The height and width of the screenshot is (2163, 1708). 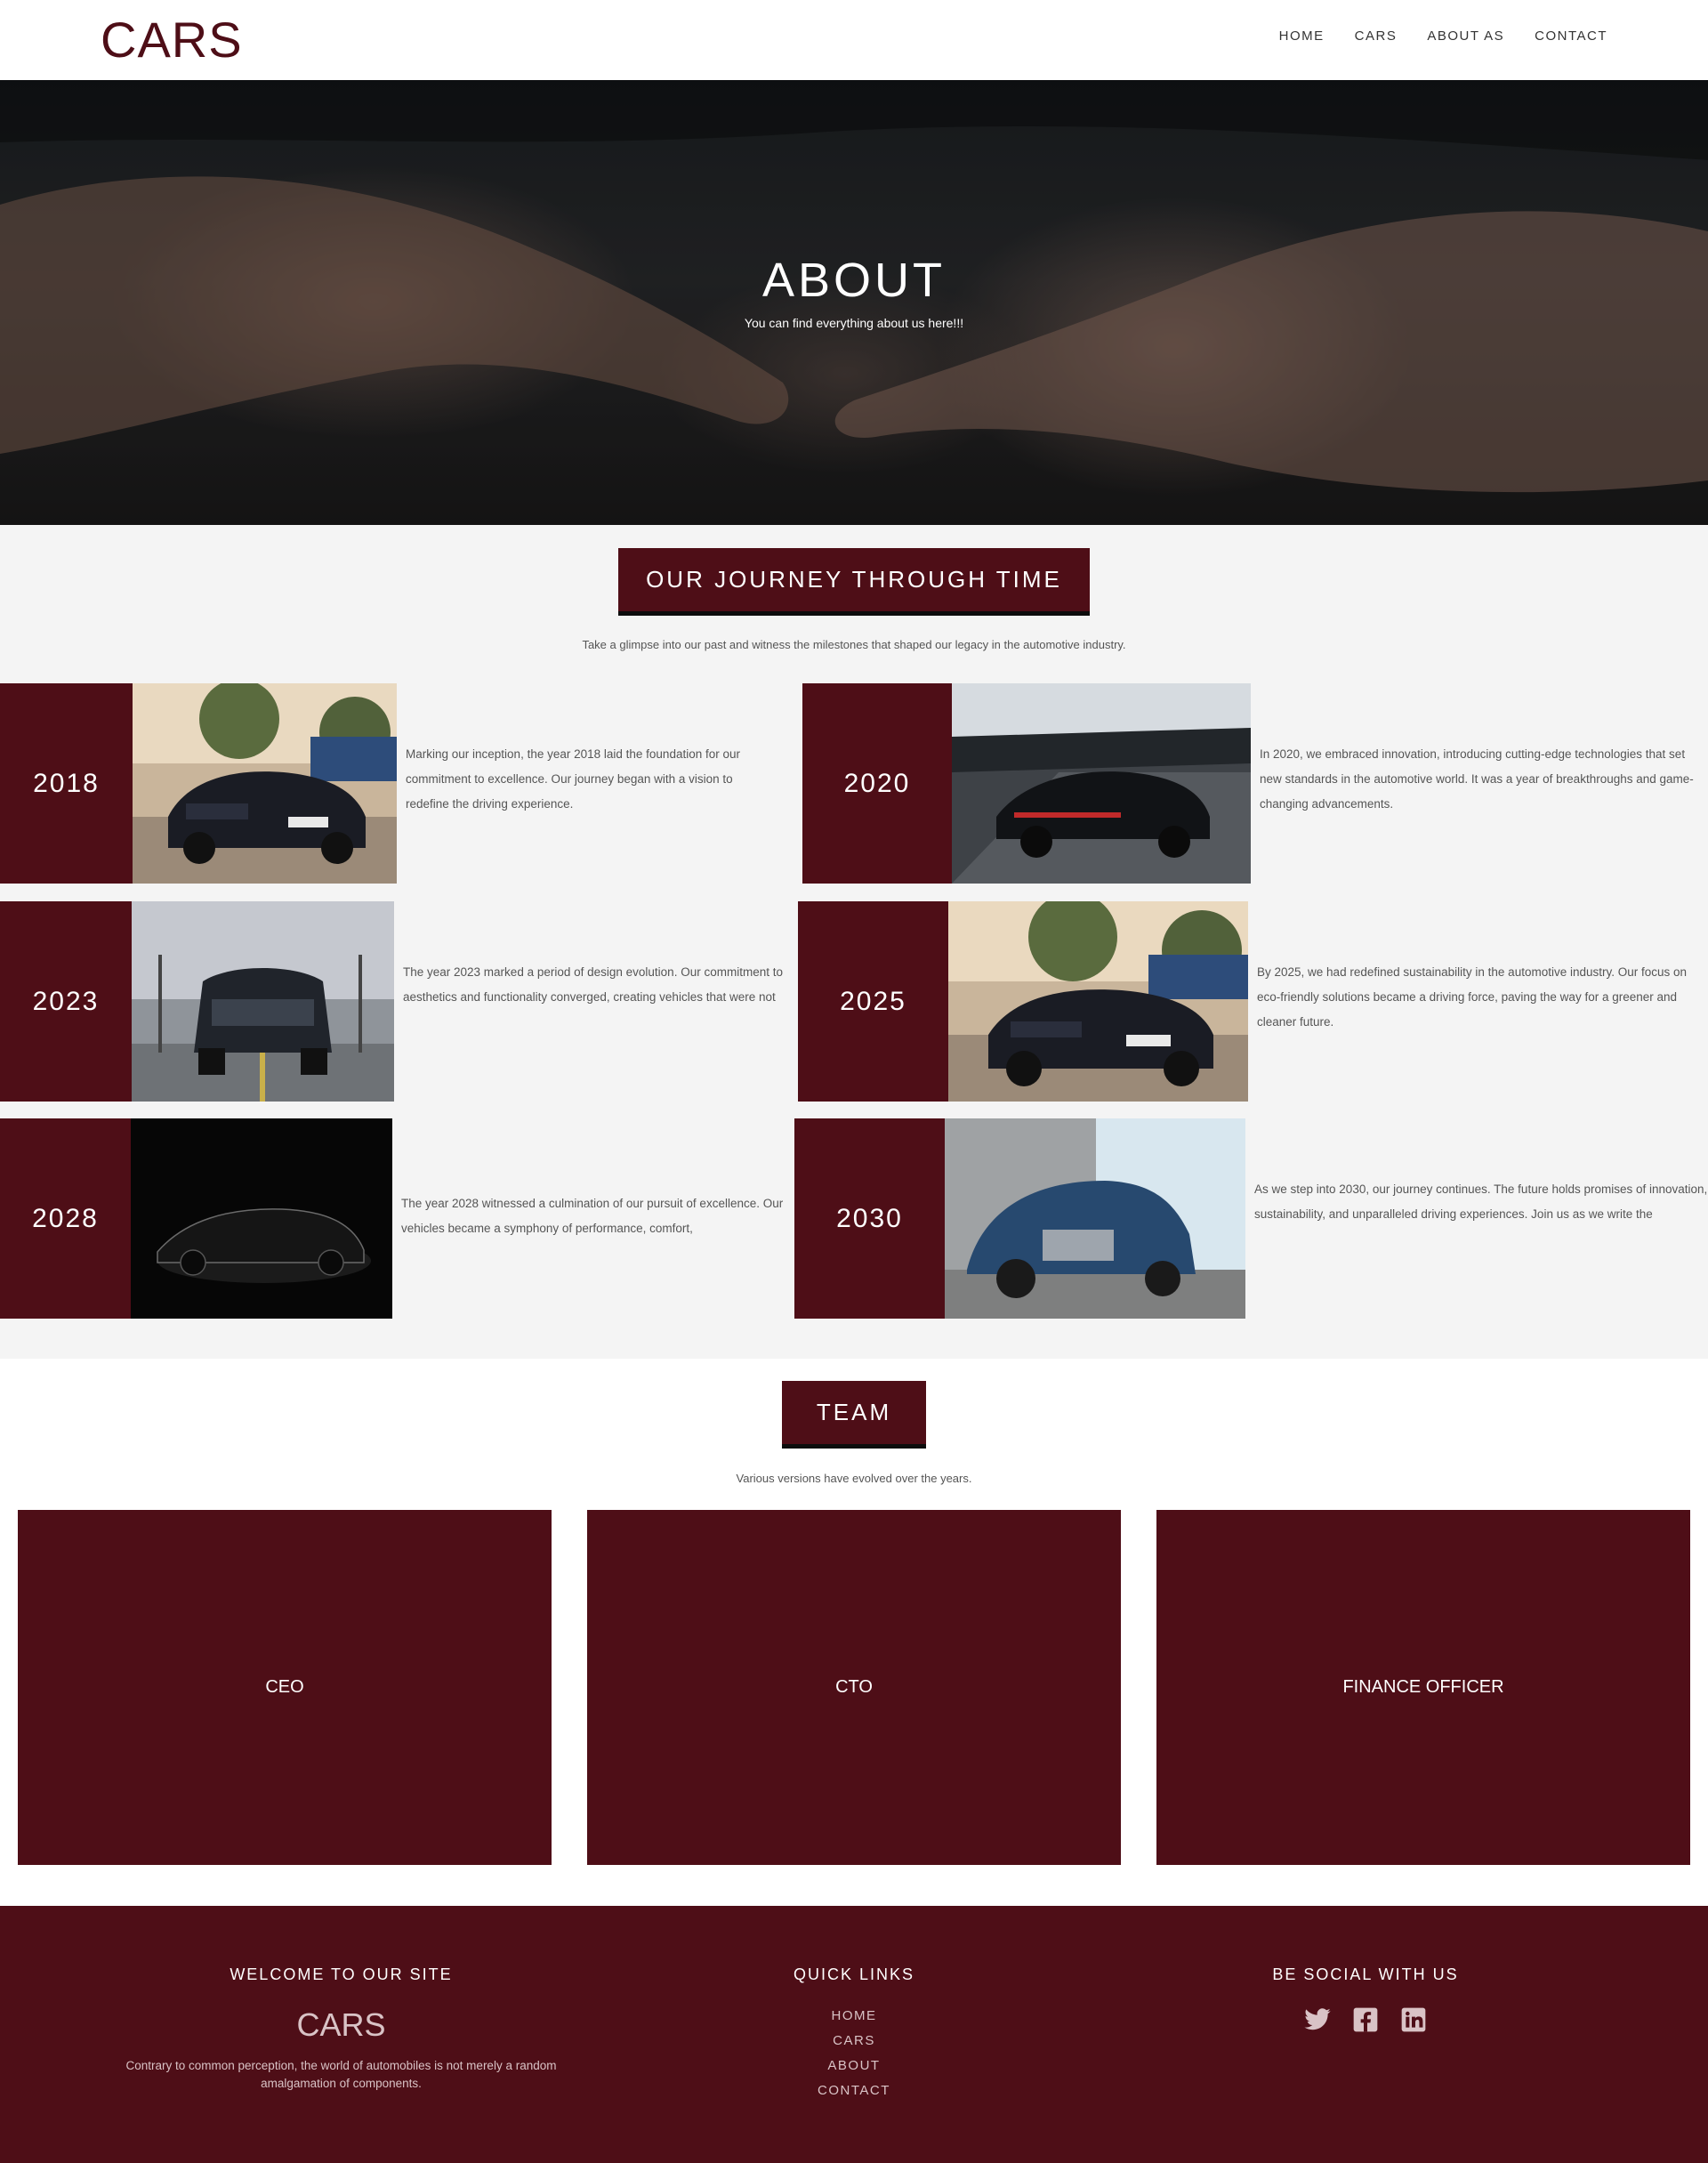 I want to click on twitter-icon, so click(x=1317, y=2020).